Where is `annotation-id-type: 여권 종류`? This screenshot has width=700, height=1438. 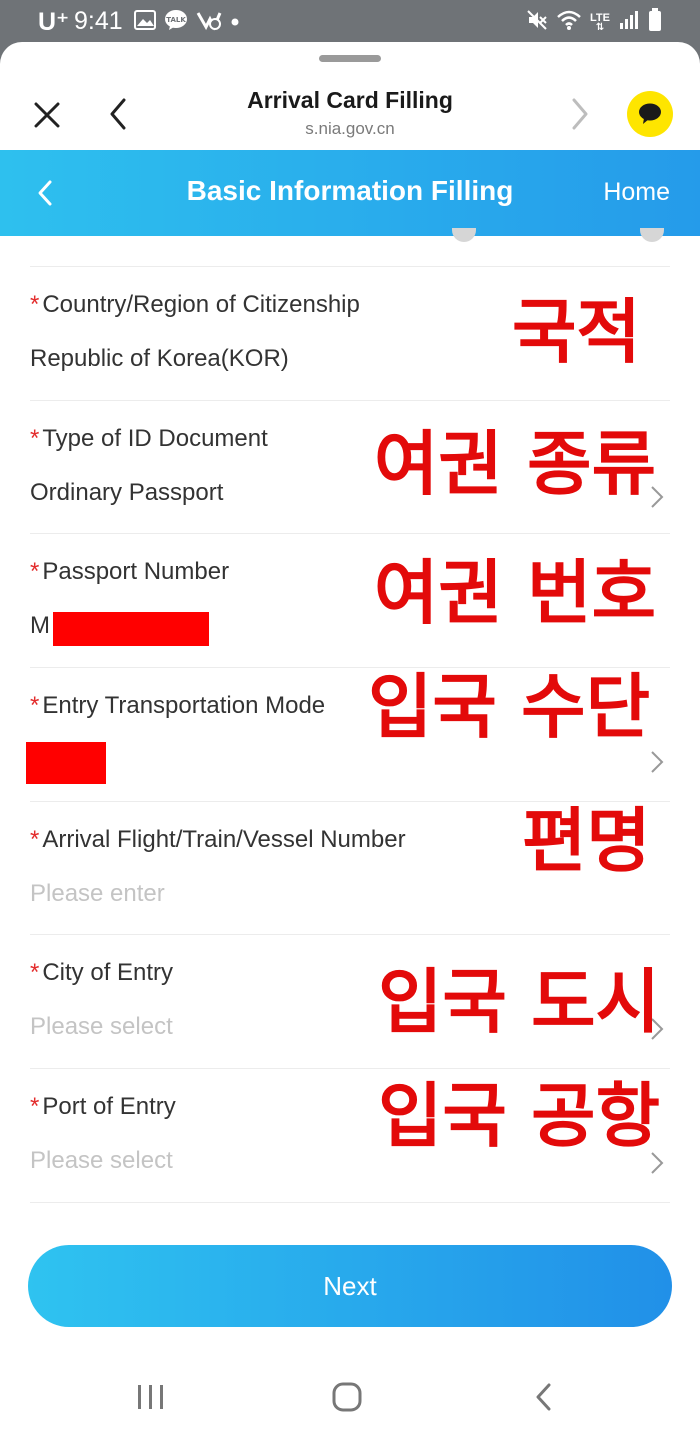
annotation-id-type: 여권 종류 is located at coordinates (515, 463).